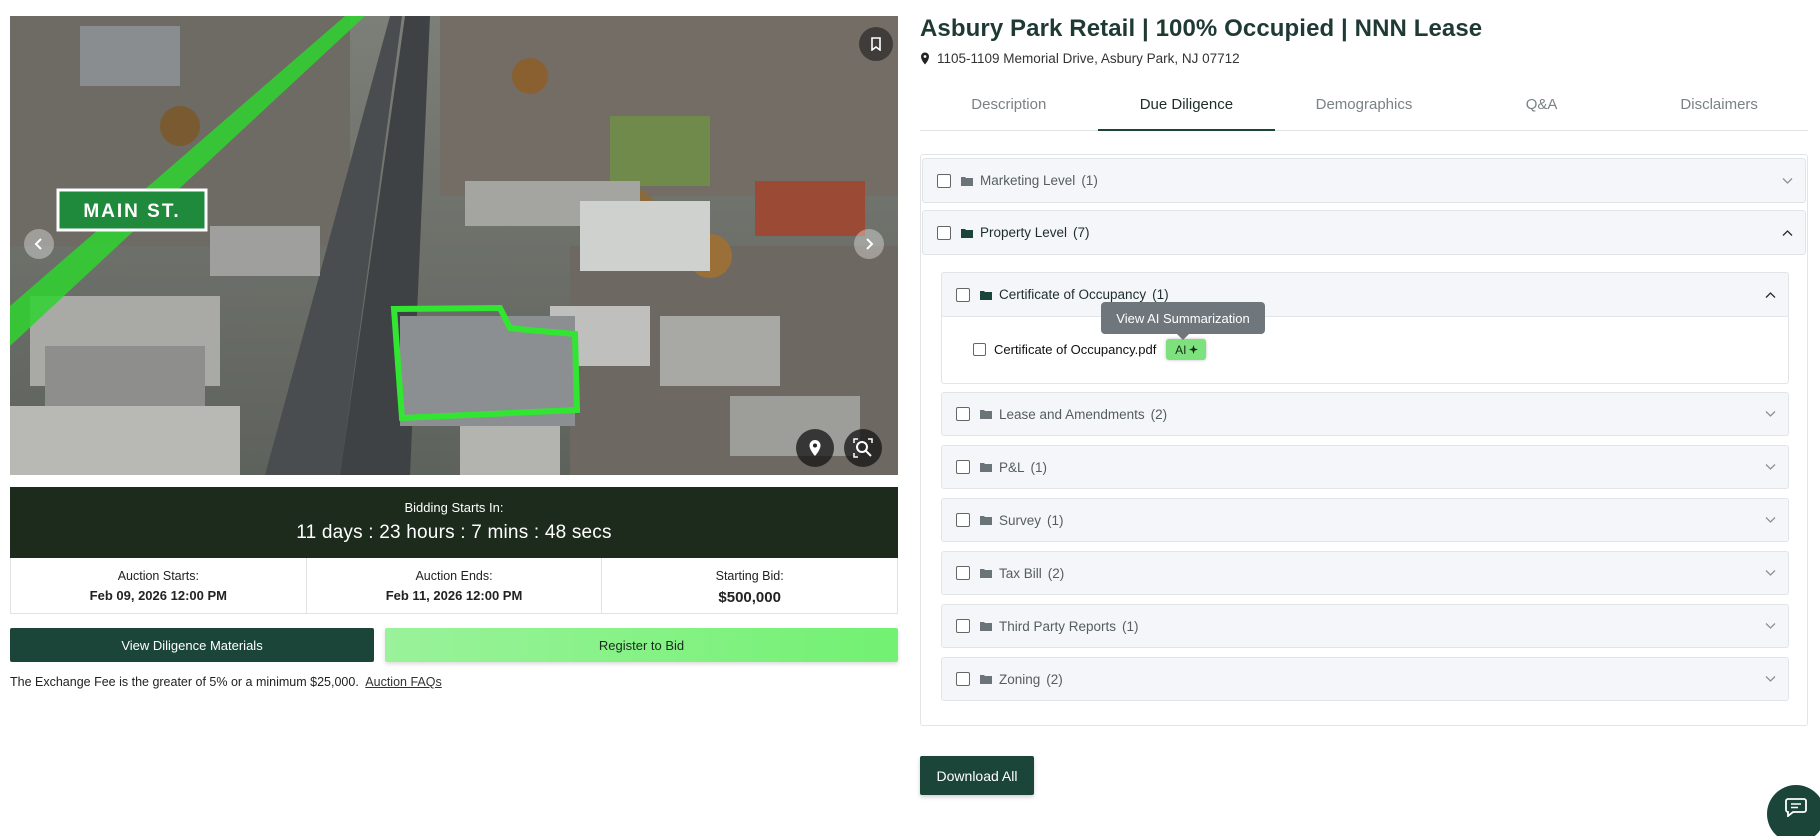  I want to click on auction-starts-value: Feb 09, 2026 12:00 PM, so click(158, 595).